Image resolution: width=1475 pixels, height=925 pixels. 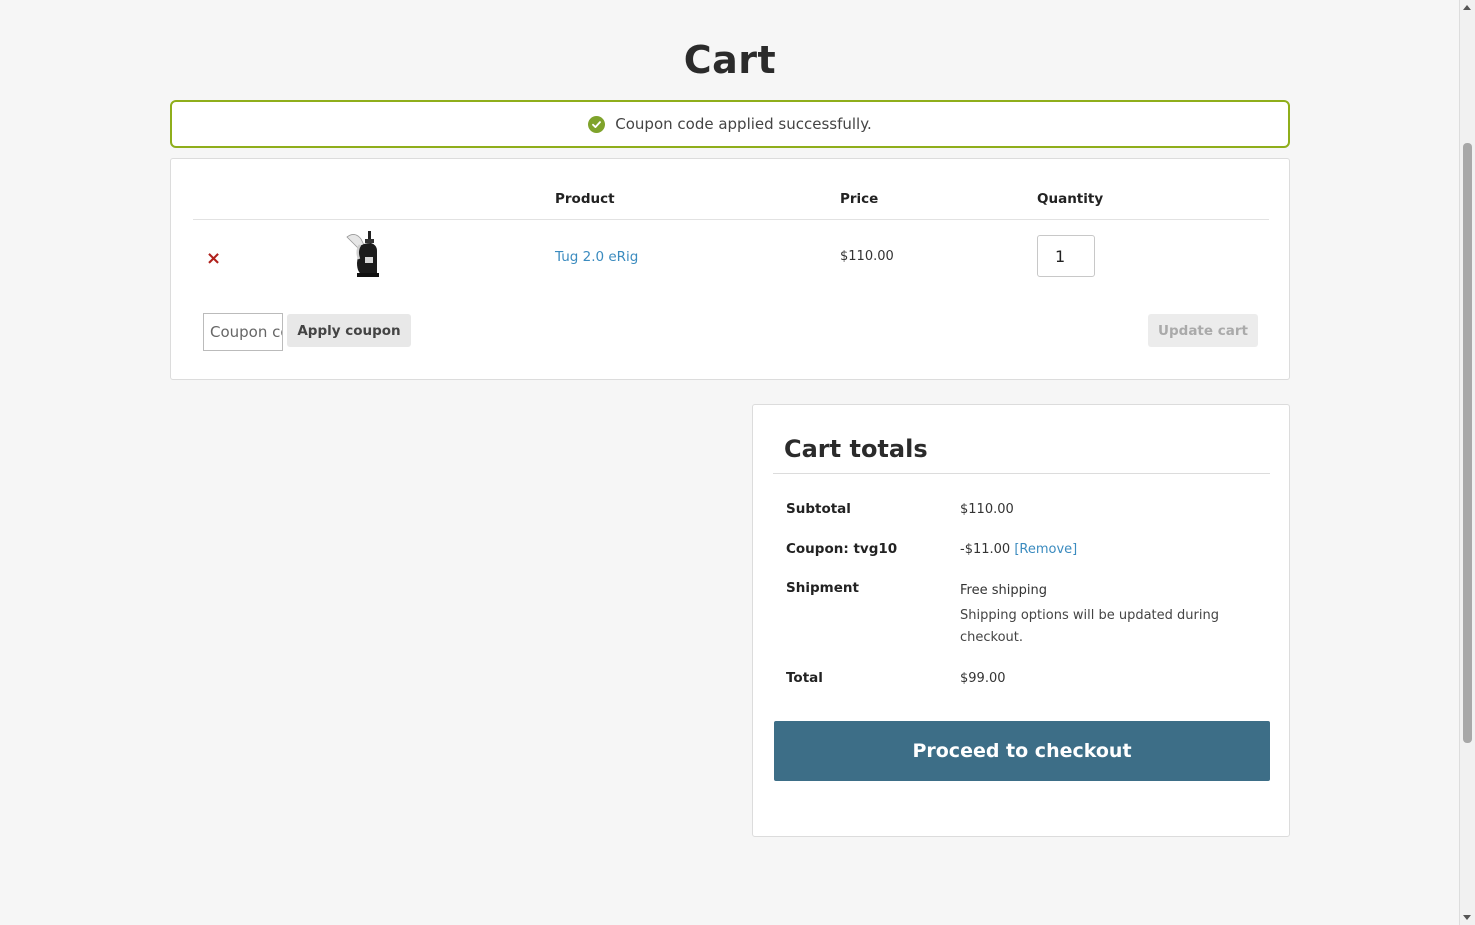 What do you see at coordinates (1203, 330) in the screenshot?
I see `update-cart-button: Update cart` at bounding box center [1203, 330].